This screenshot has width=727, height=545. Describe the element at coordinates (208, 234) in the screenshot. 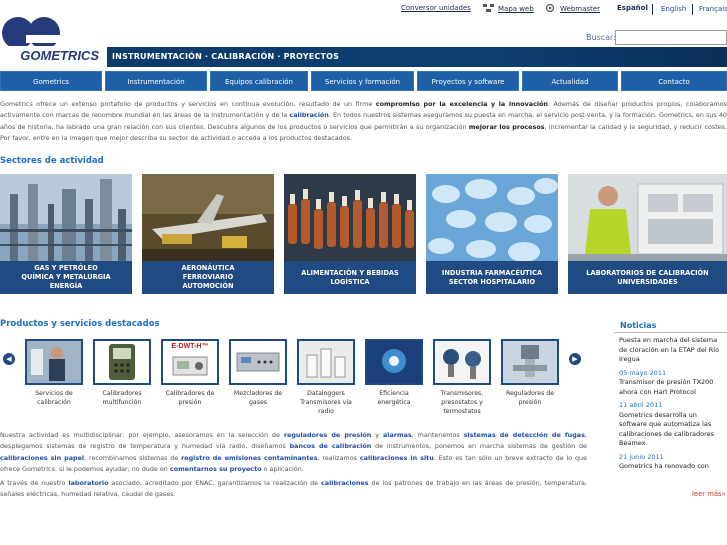

I see `sector-aeronautica: AERONÁUTICA FERROVIARIO AUTOMOCIÓN` at that location.